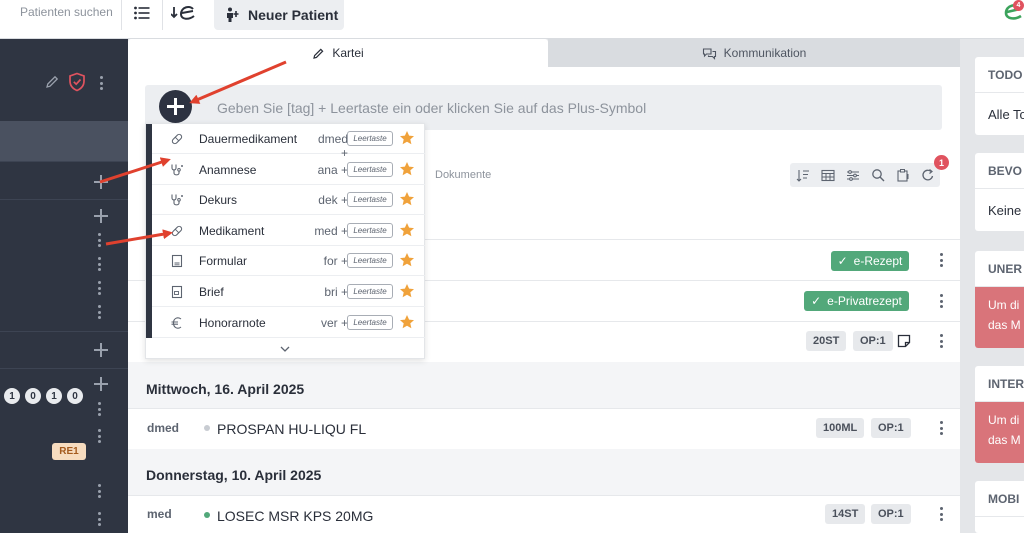 The image size is (1024, 533). Describe the element at coordinates (54, 396) in the screenshot. I see `status-number: 1` at that location.